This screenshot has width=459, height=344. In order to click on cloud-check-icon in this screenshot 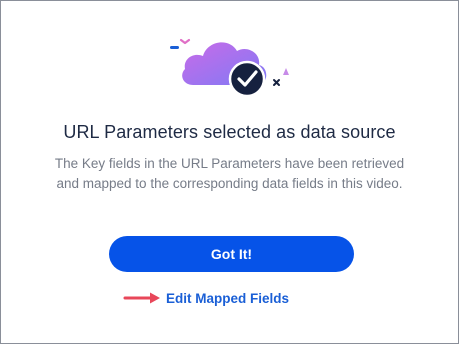, I will do `click(229, 68)`.